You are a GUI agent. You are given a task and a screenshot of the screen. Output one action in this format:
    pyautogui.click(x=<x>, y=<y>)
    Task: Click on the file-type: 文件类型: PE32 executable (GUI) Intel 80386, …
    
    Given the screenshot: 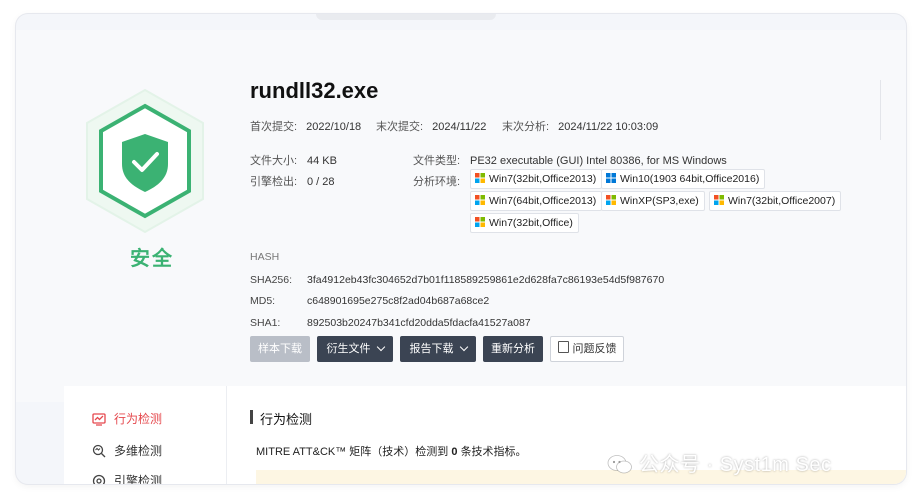 What is the action you would take?
    pyautogui.click(x=570, y=160)
    